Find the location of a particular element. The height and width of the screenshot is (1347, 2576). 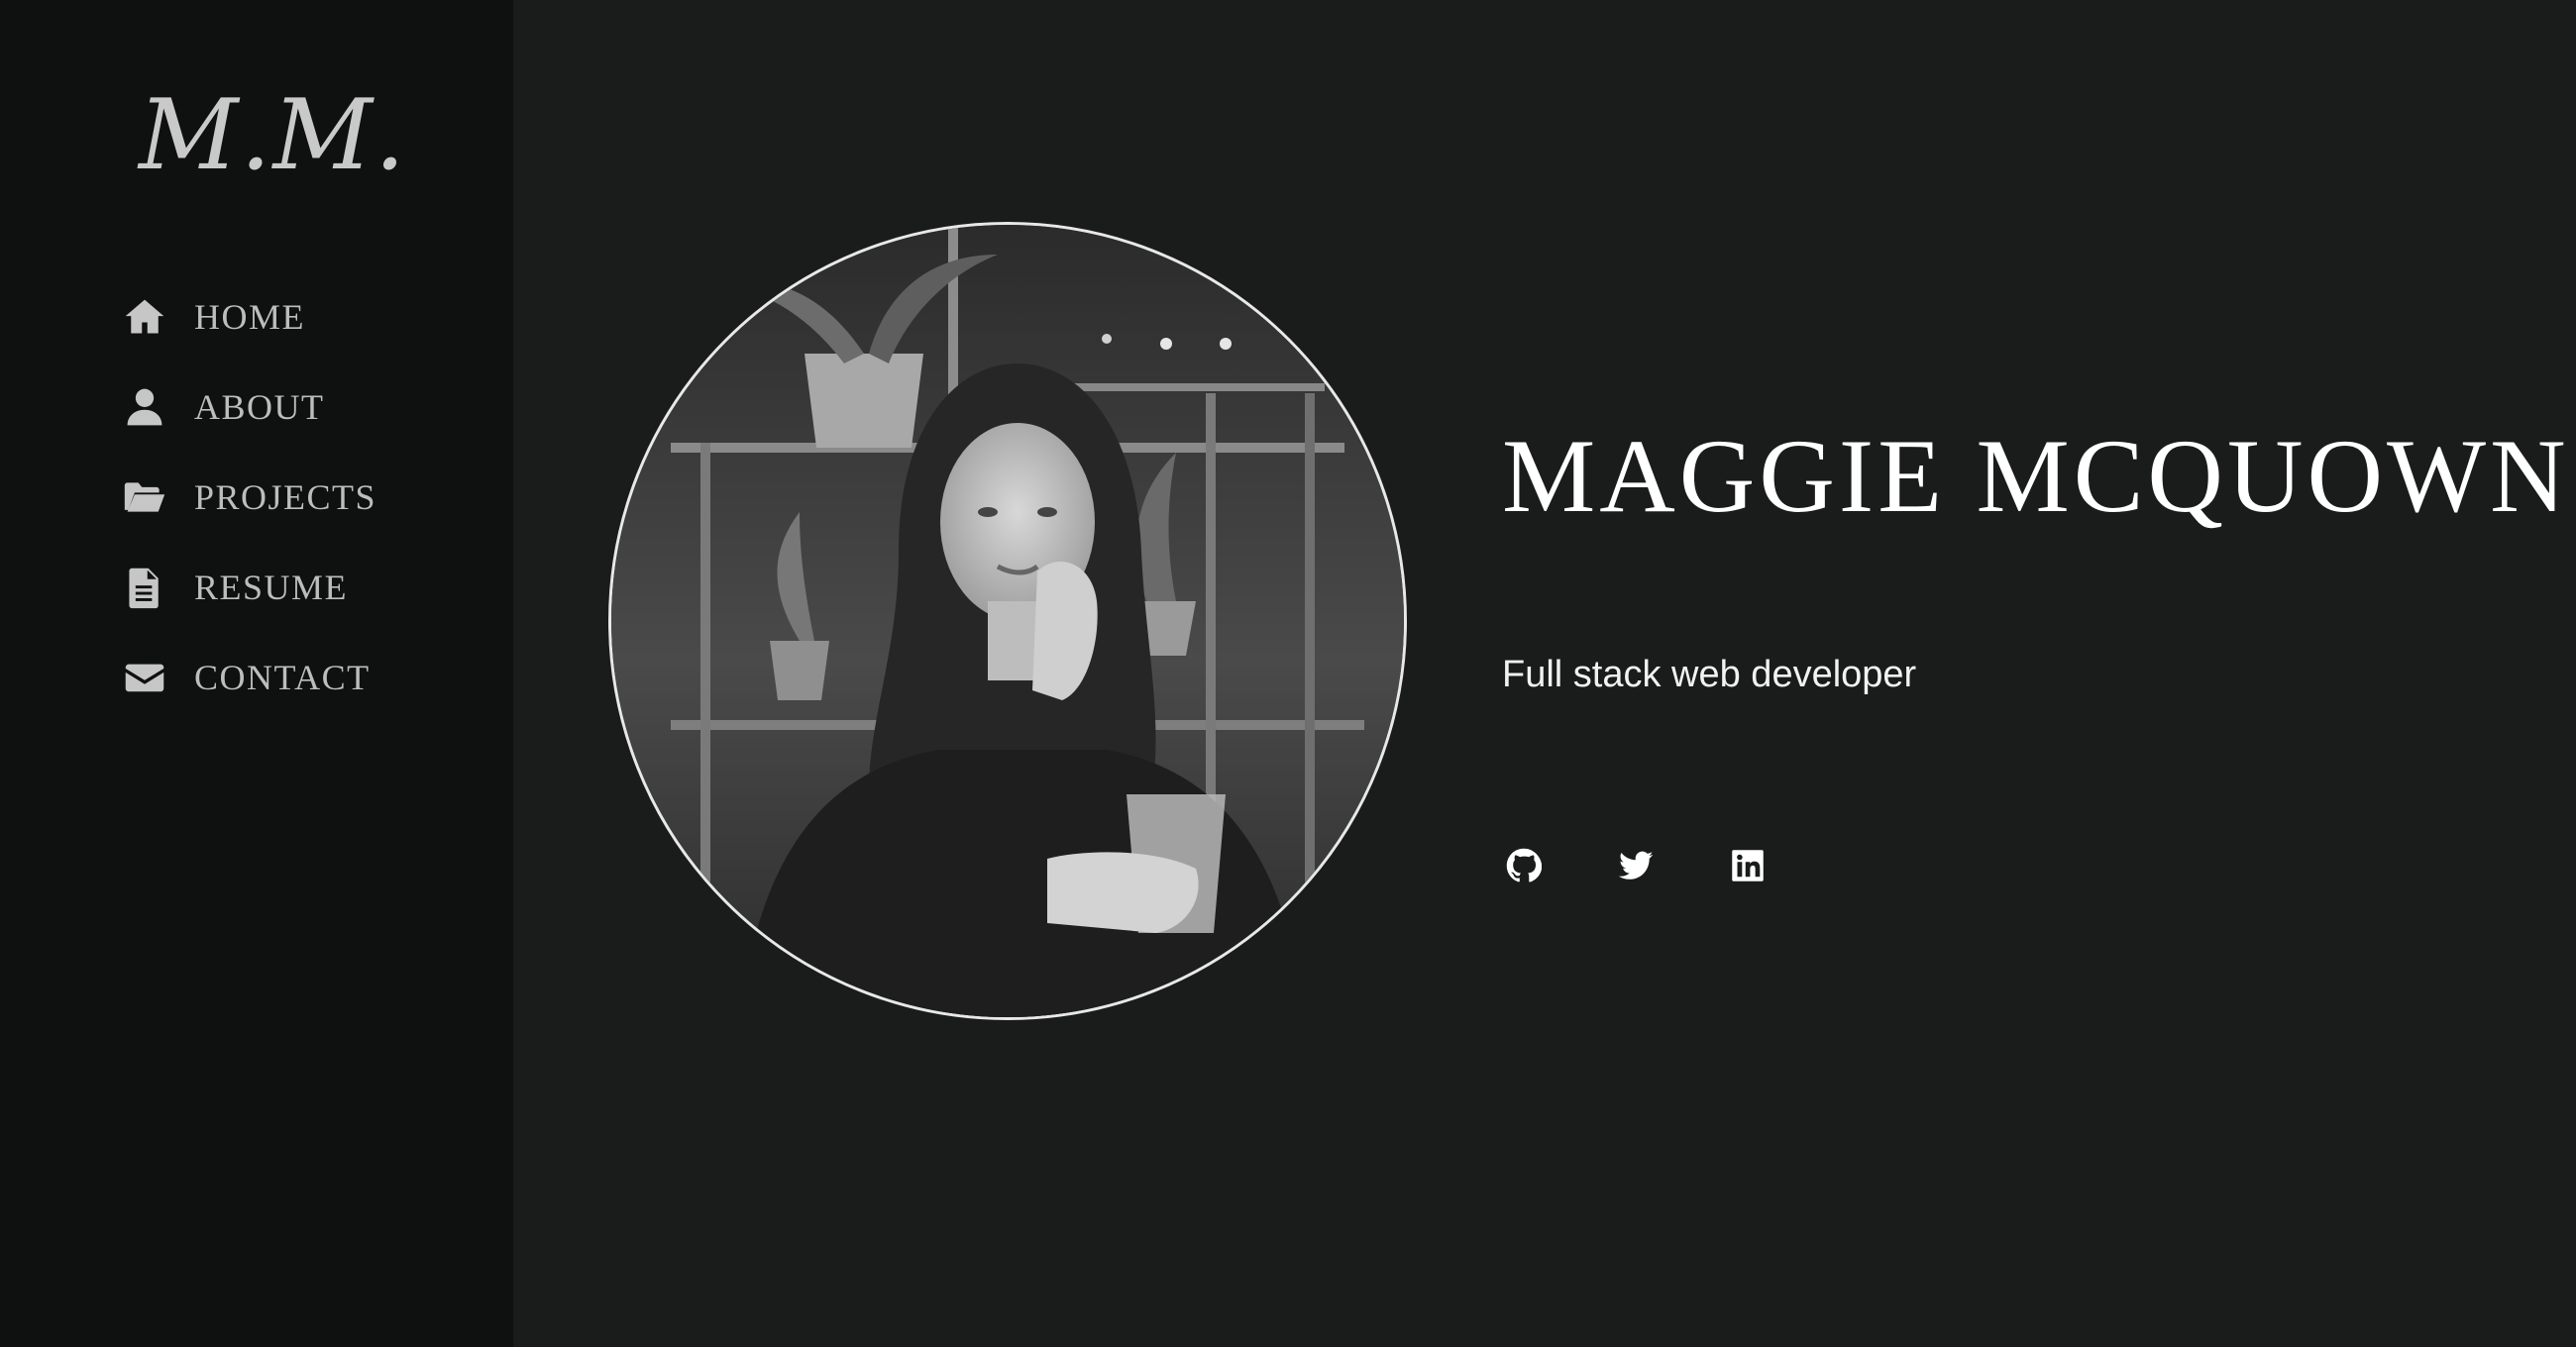

user-icon is located at coordinates (144, 407).